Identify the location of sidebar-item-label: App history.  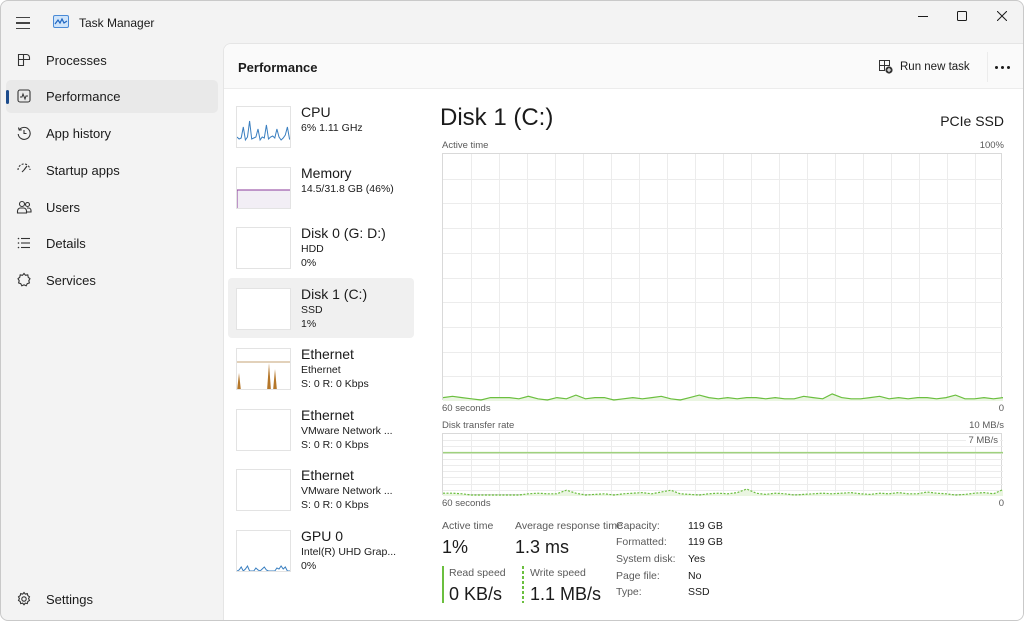
(79, 133).